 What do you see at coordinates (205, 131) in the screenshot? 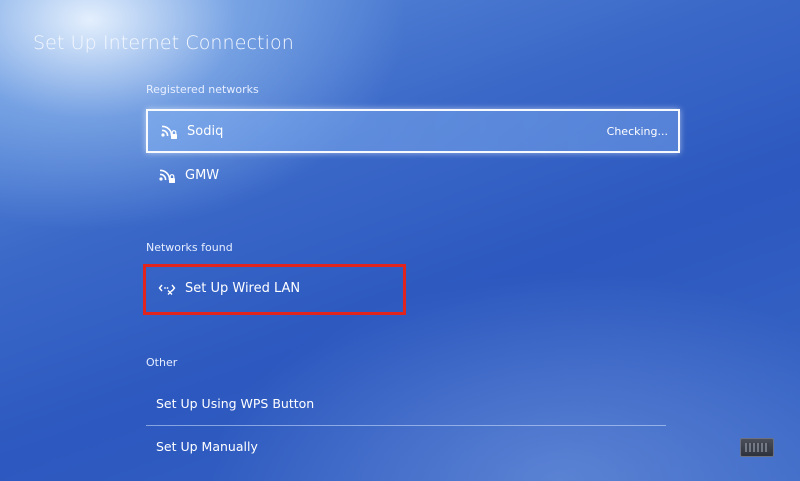
I see `network-name: Sodiq` at bounding box center [205, 131].